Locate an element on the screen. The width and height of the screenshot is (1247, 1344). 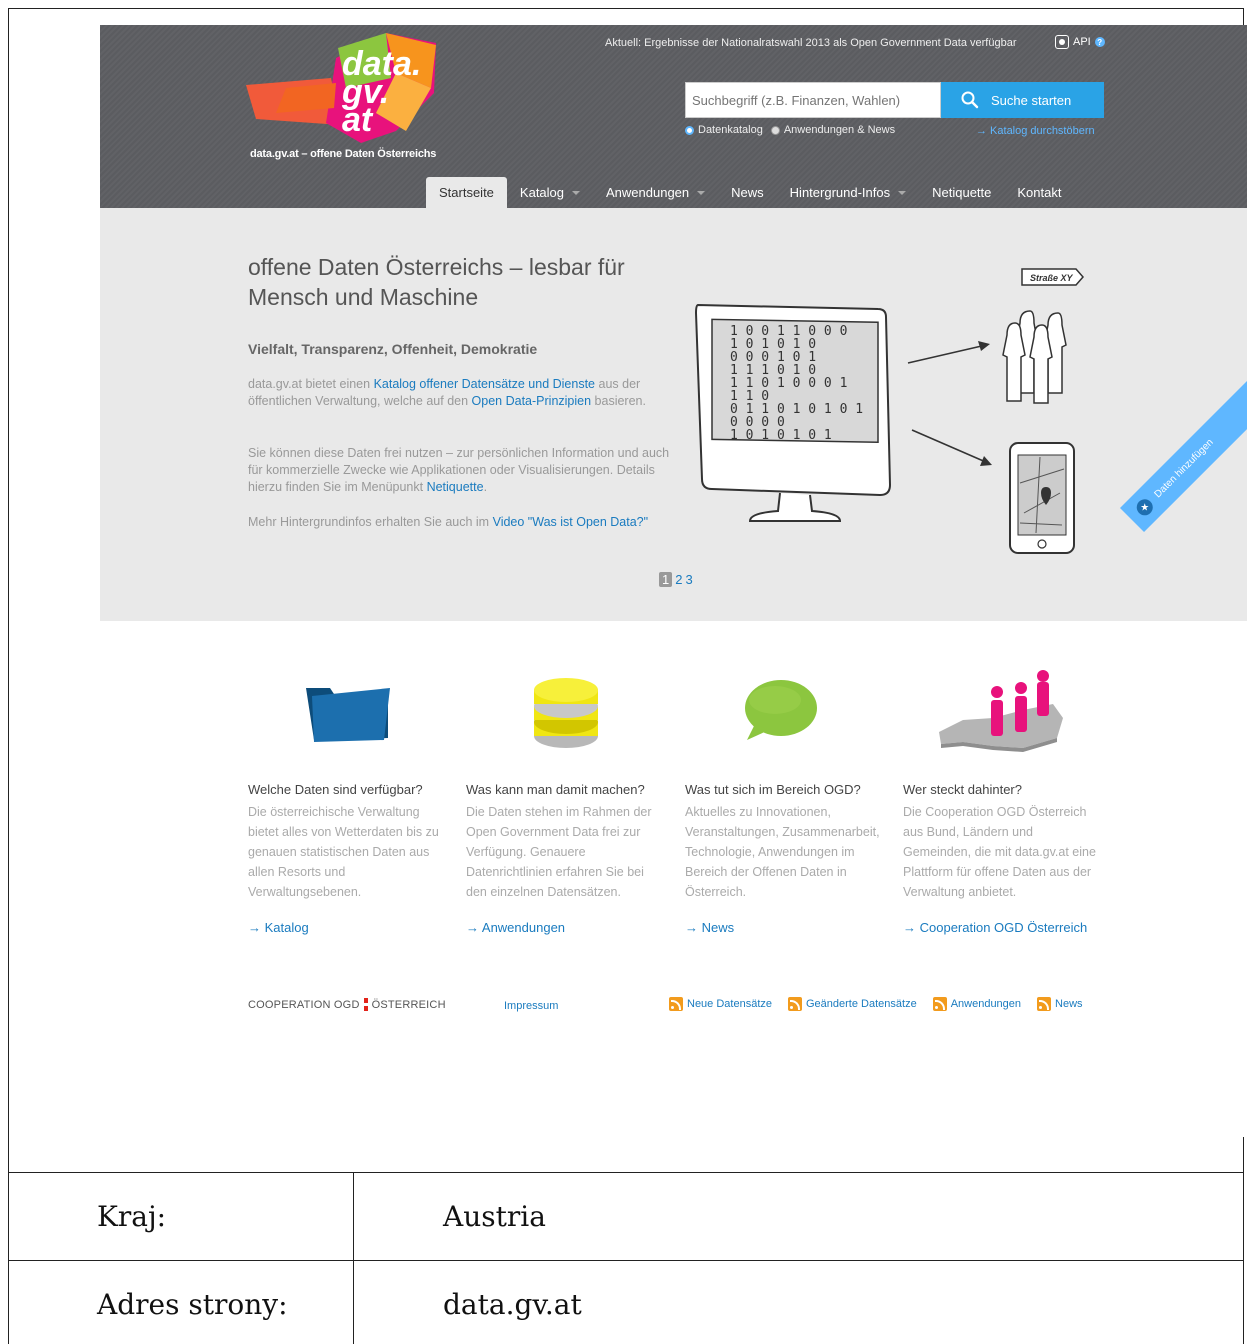
chevron-down-icon is located at coordinates (576, 192).